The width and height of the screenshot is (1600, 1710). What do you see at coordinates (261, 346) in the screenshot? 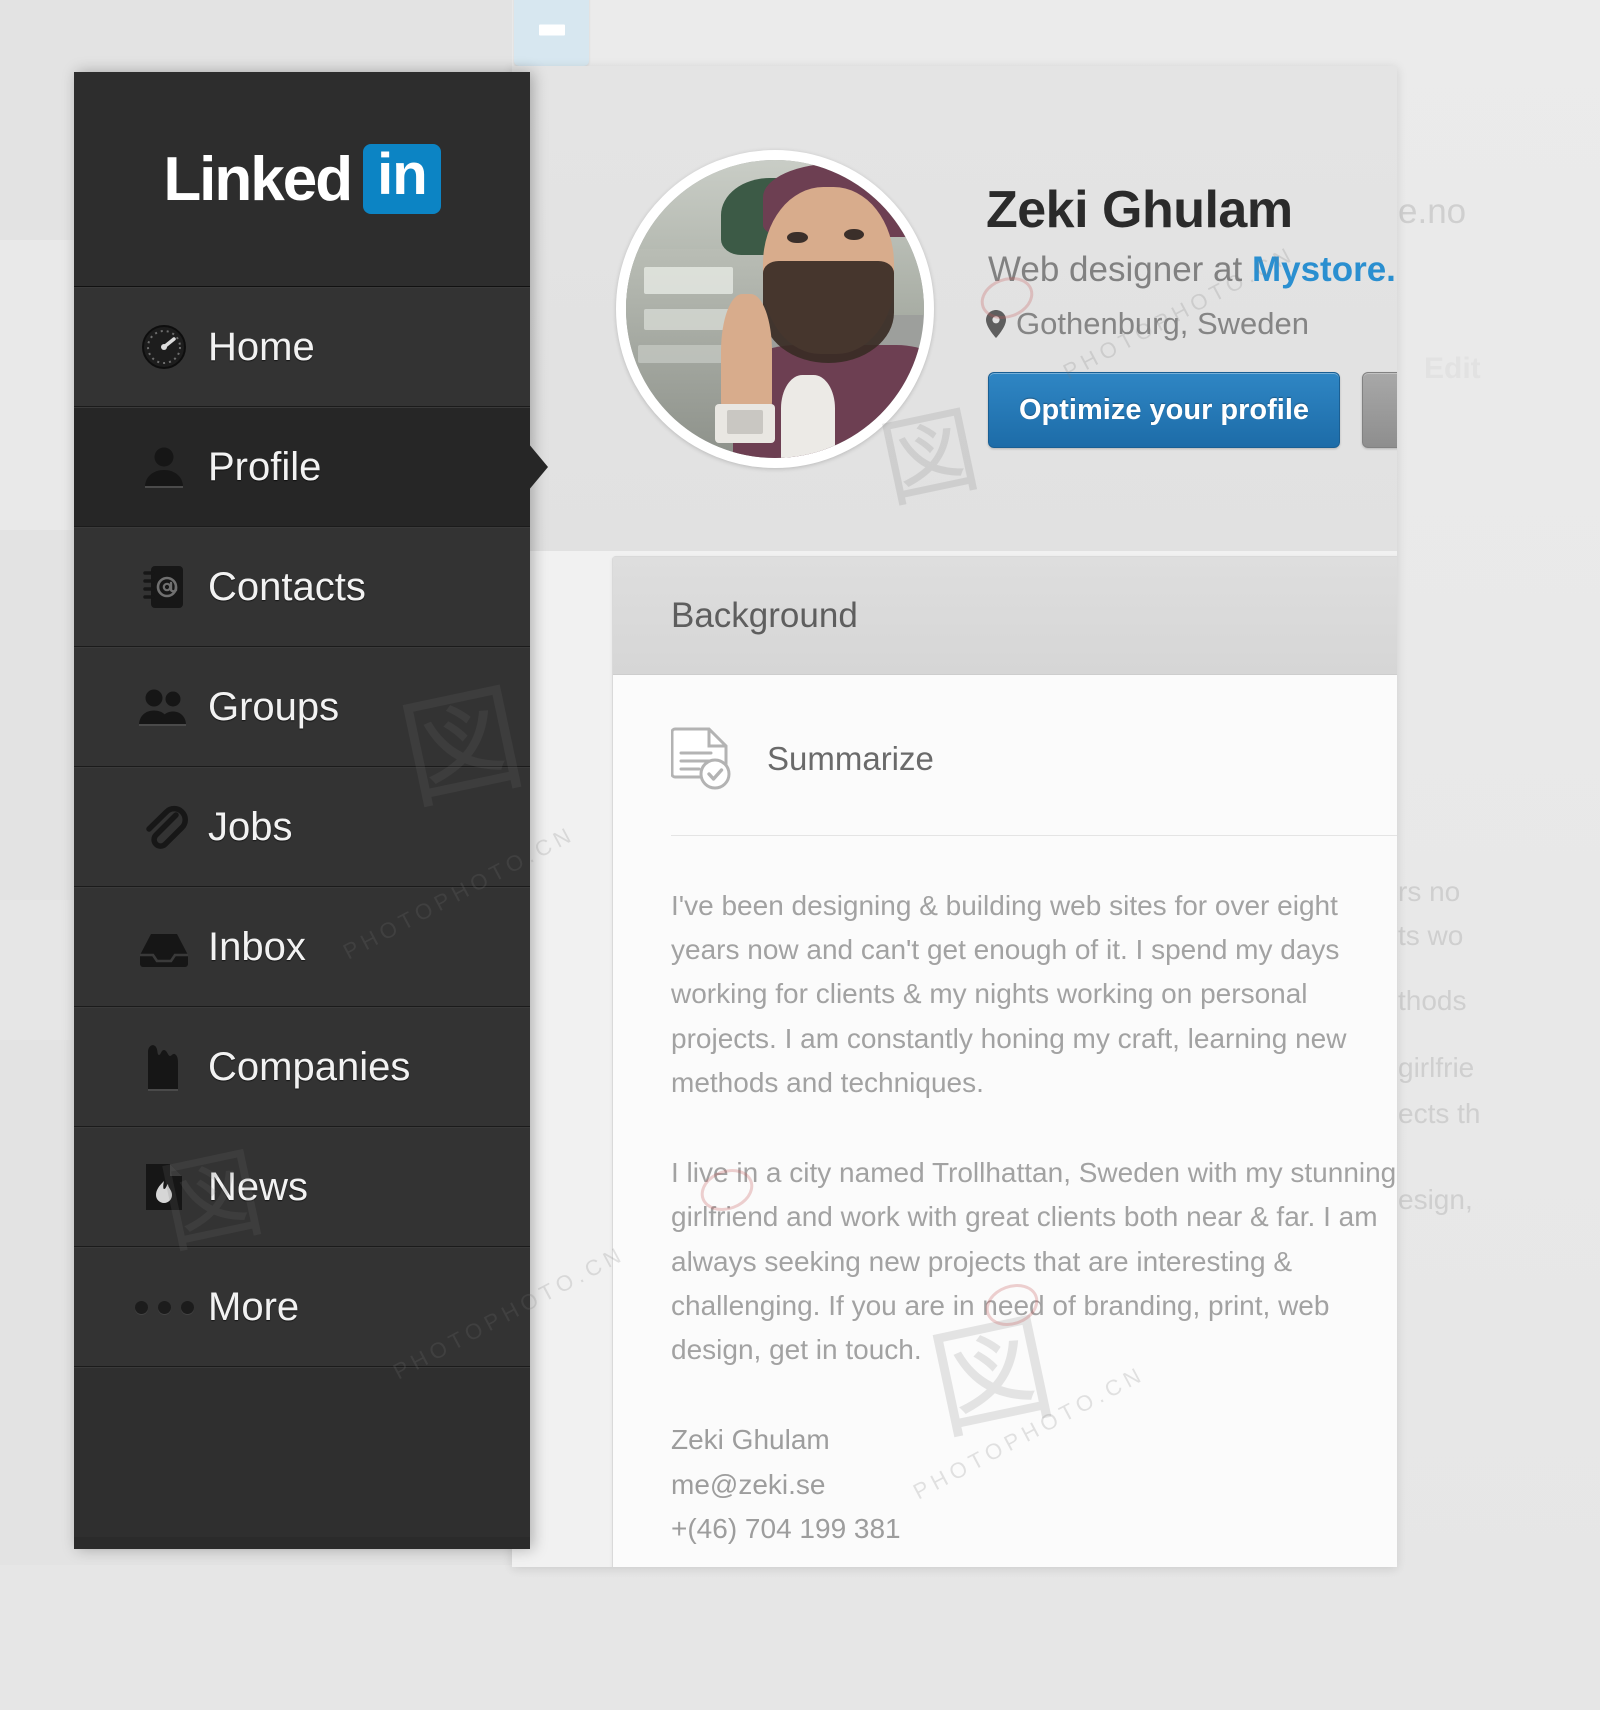
I see `sidebar-item-label: Home` at bounding box center [261, 346].